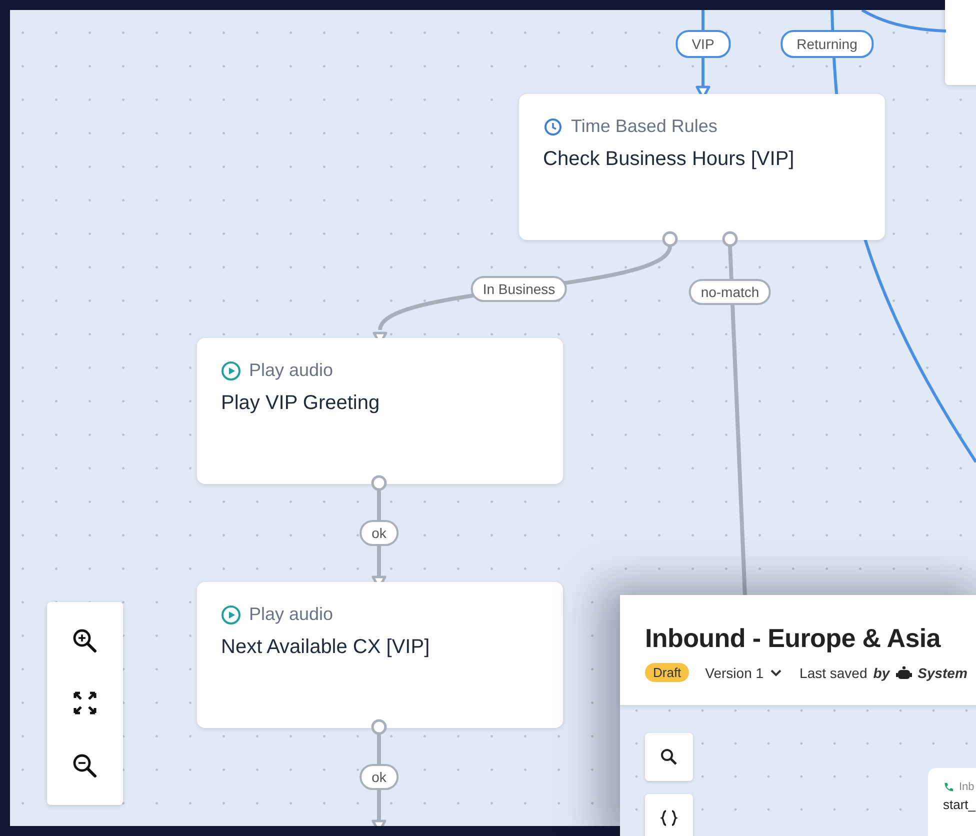  Describe the element at coordinates (301, 403) in the screenshot. I see `node-title: Play VIP Greeting` at that location.